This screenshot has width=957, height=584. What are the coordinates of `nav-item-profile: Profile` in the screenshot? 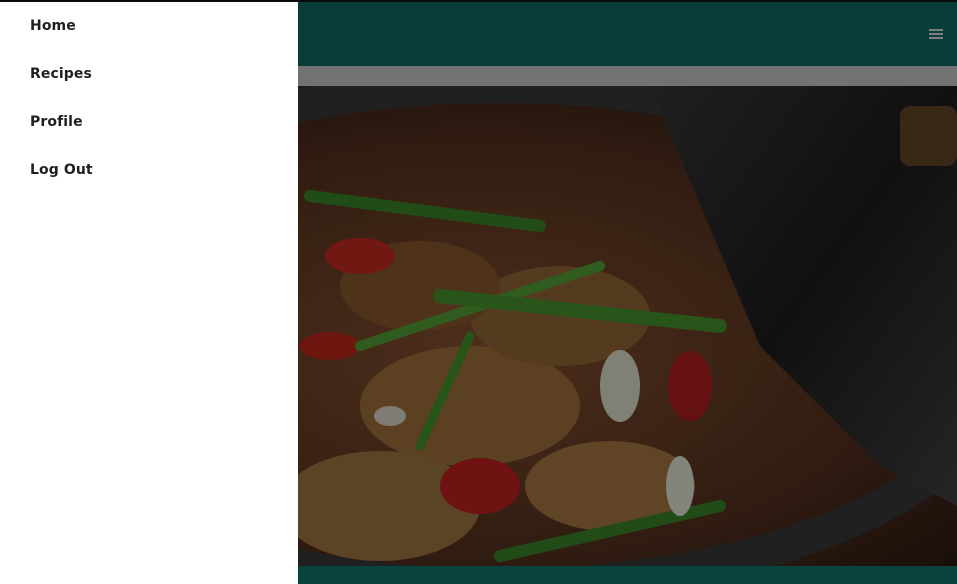 It's located at (56, 122).